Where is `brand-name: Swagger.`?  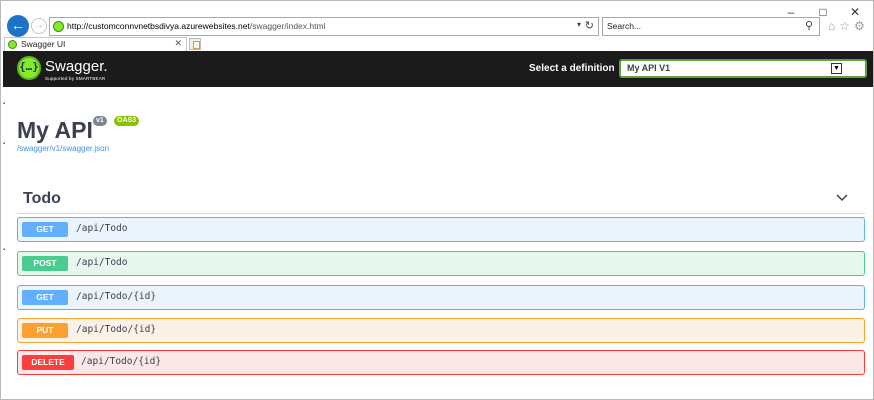 brand-name: Swagger. is located at coordinates (76, 66).